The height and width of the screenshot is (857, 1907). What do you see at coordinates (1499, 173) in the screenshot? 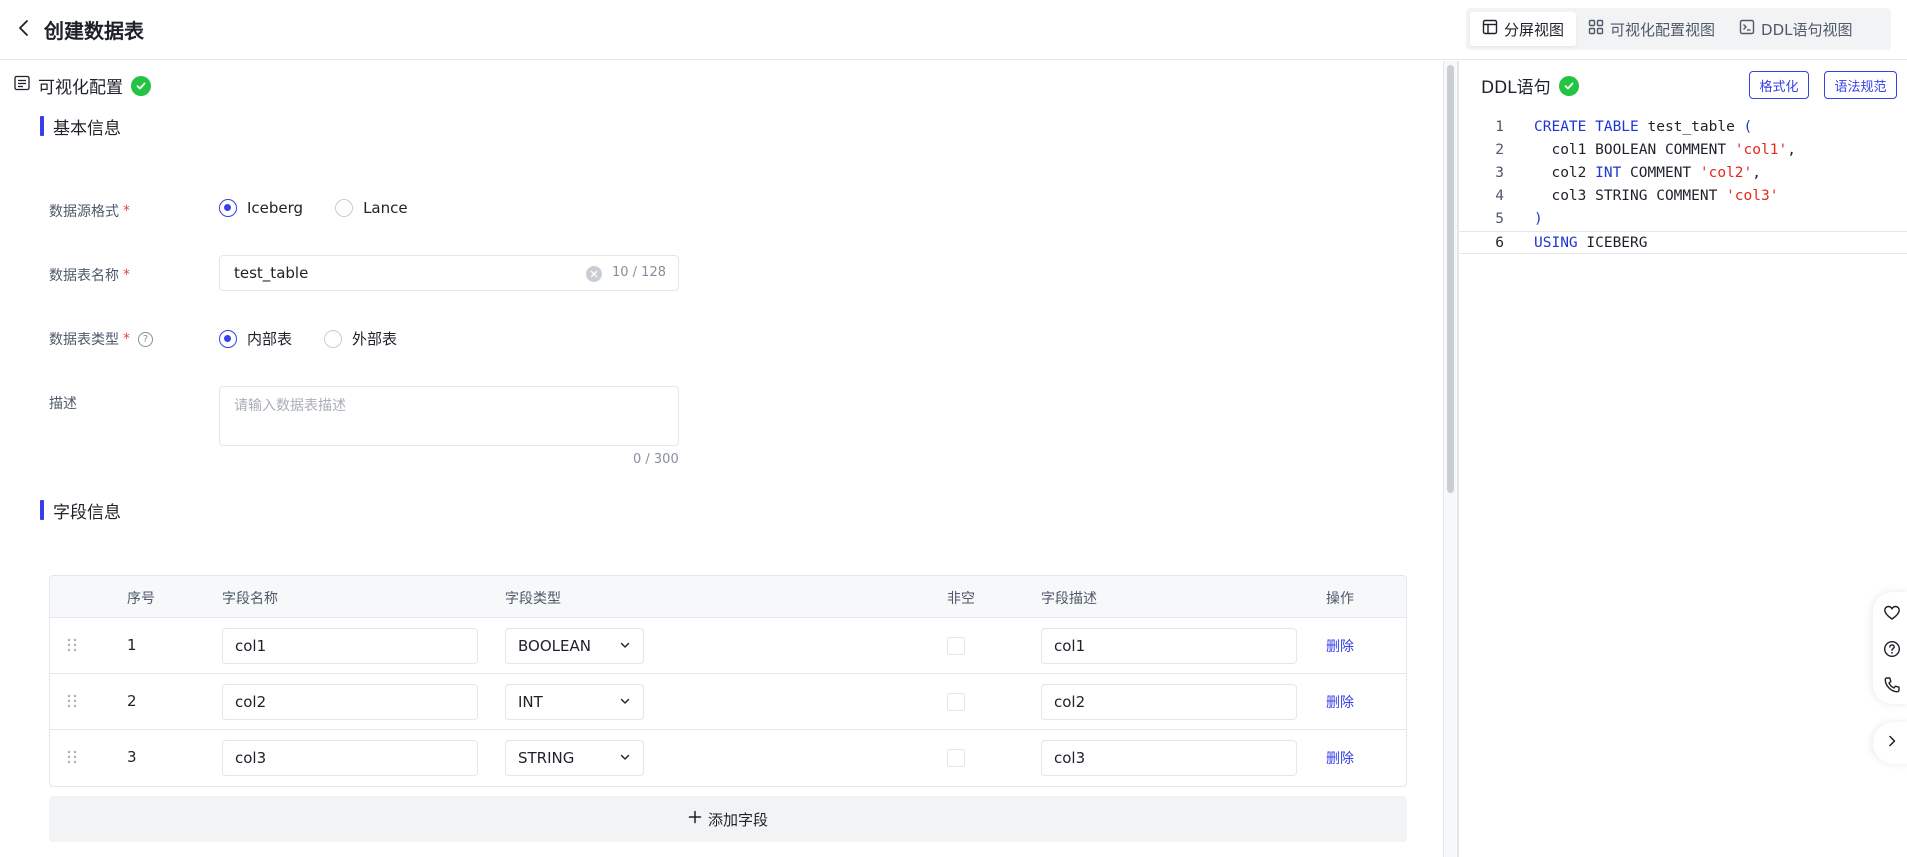
I see `line-number: 3` at bounding box center [1499, 173].